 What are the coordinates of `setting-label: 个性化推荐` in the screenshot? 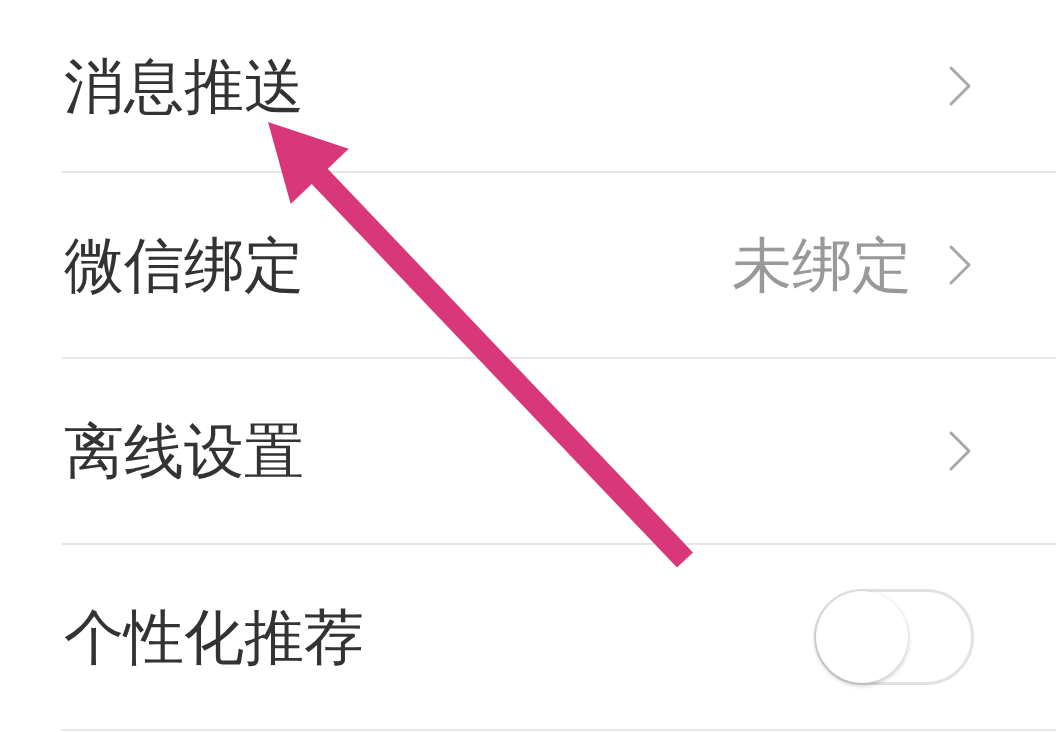 It's located at (214, 637).